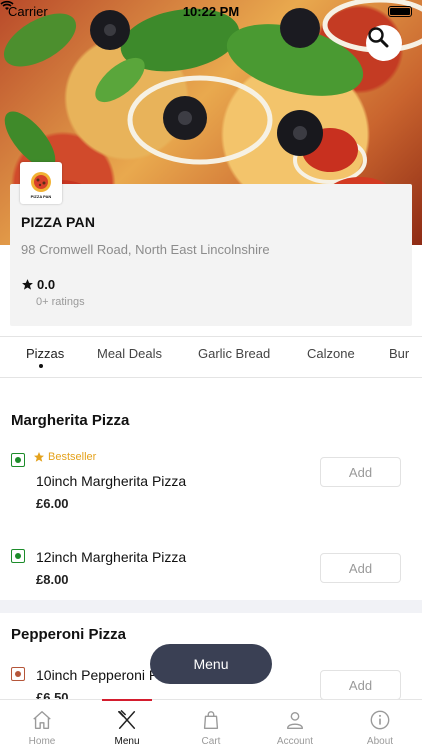 Image resolution: width=422 pixels, height=750 pixels. Describe the element at coordinates (41, 196) in the screenshot. I see `logo-text: PIZZA PAN` at that location.